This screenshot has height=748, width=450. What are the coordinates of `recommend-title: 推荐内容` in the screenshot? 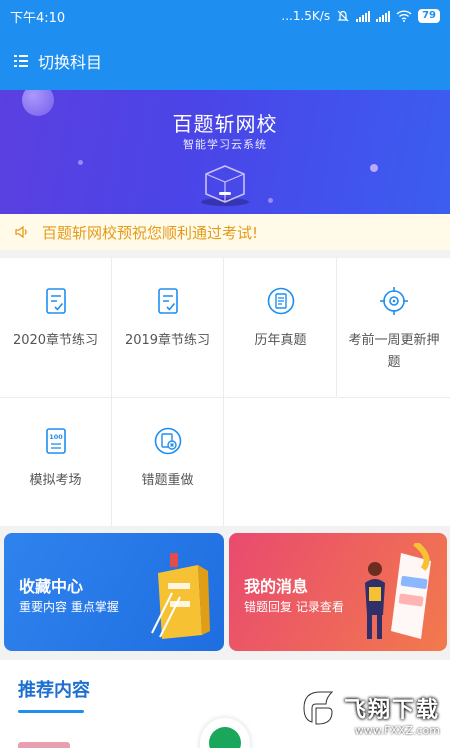 It's located at (54, 690).